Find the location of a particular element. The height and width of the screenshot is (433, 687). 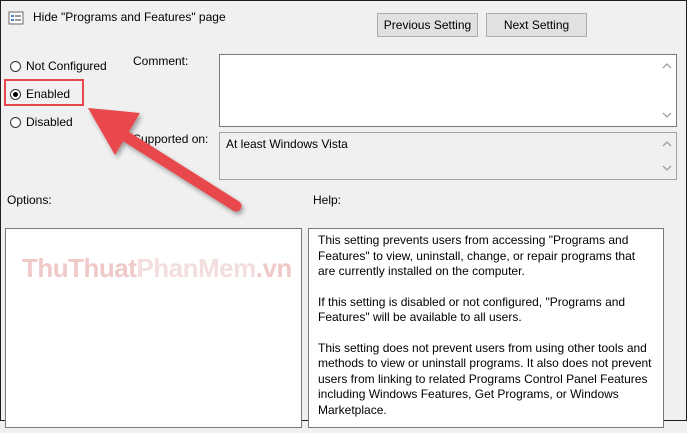

radio-label-not-configured: Not Configured is located at coordinates (66, 66).